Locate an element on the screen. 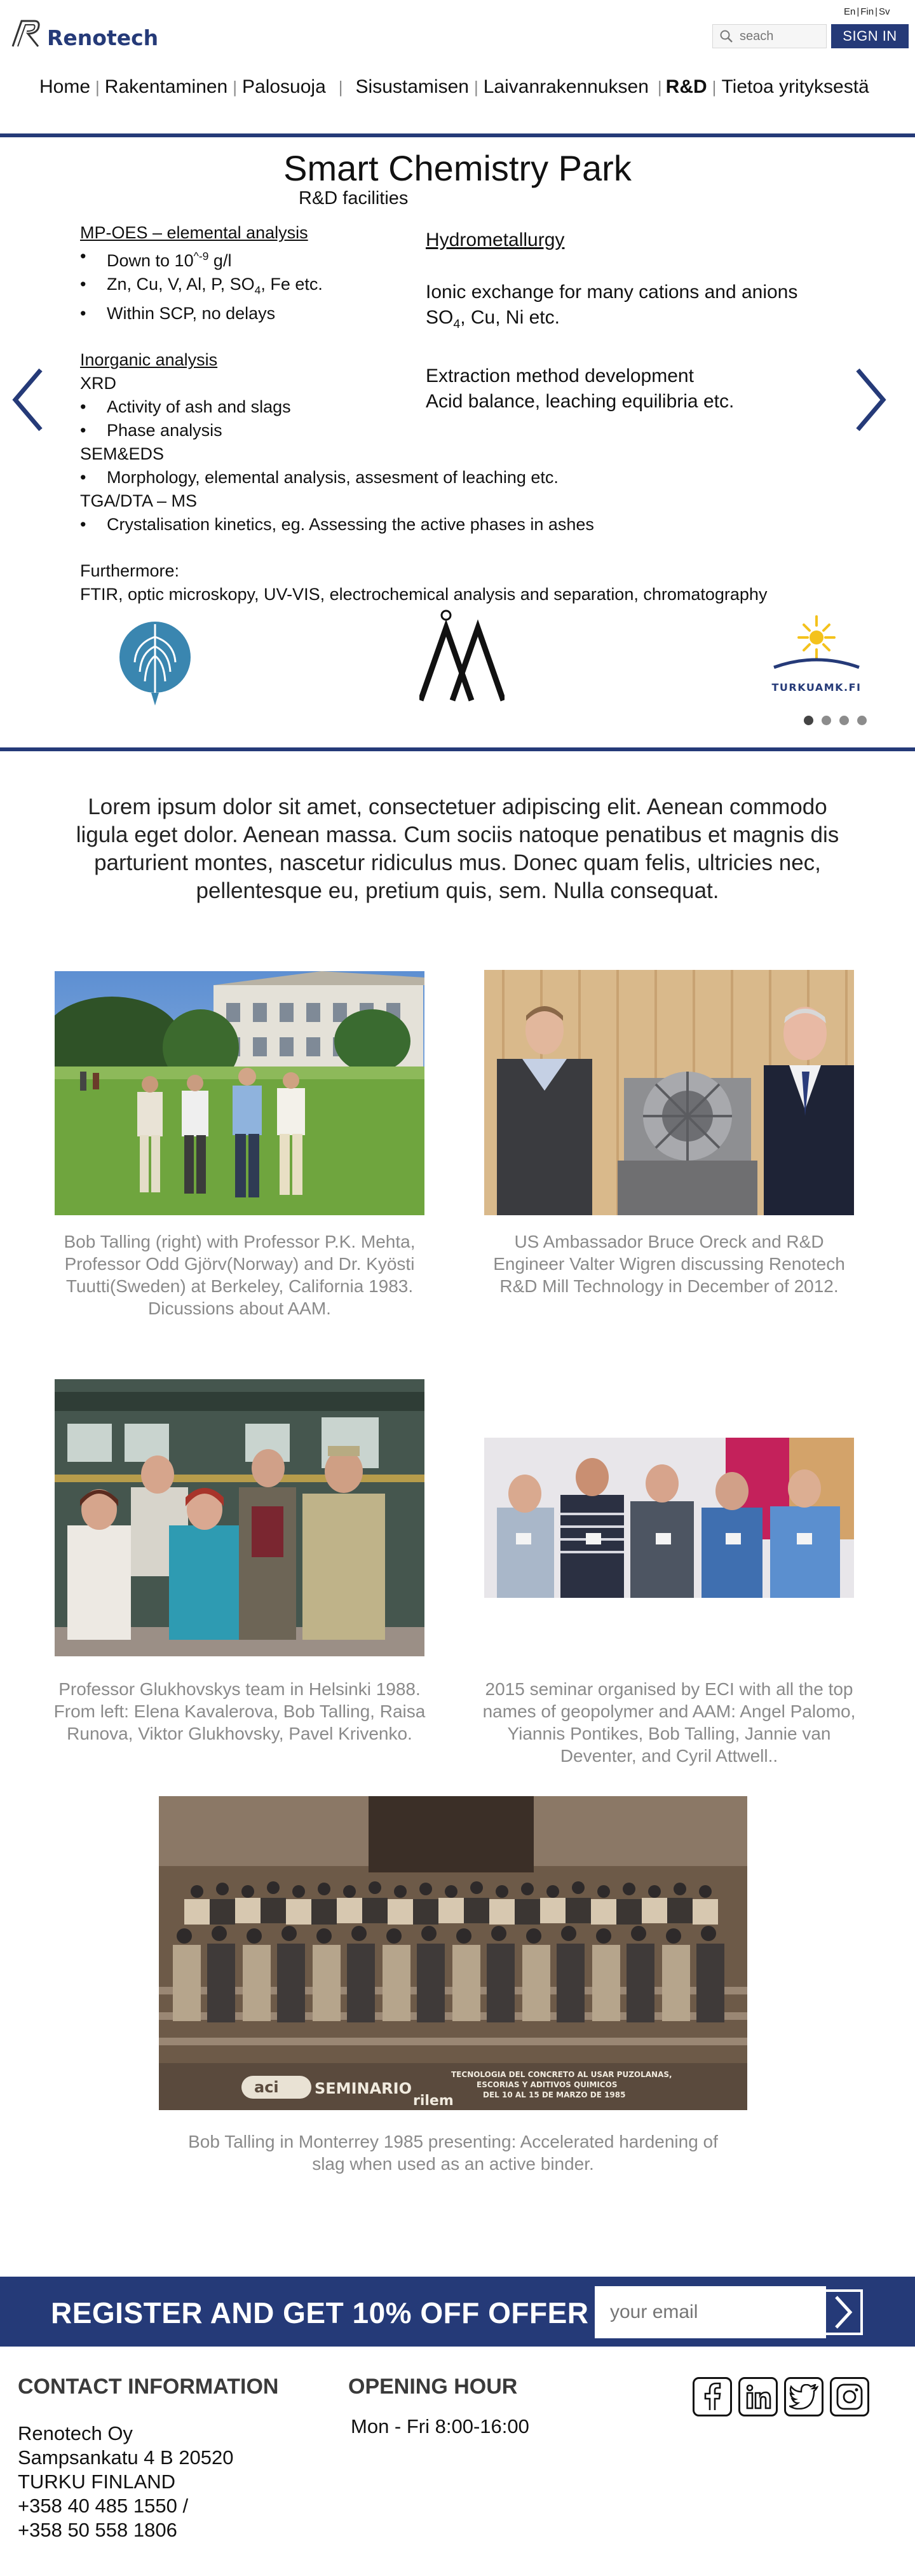  turkuamk-logo: TURKUAMK.FI is located at coordinates (816, 659).